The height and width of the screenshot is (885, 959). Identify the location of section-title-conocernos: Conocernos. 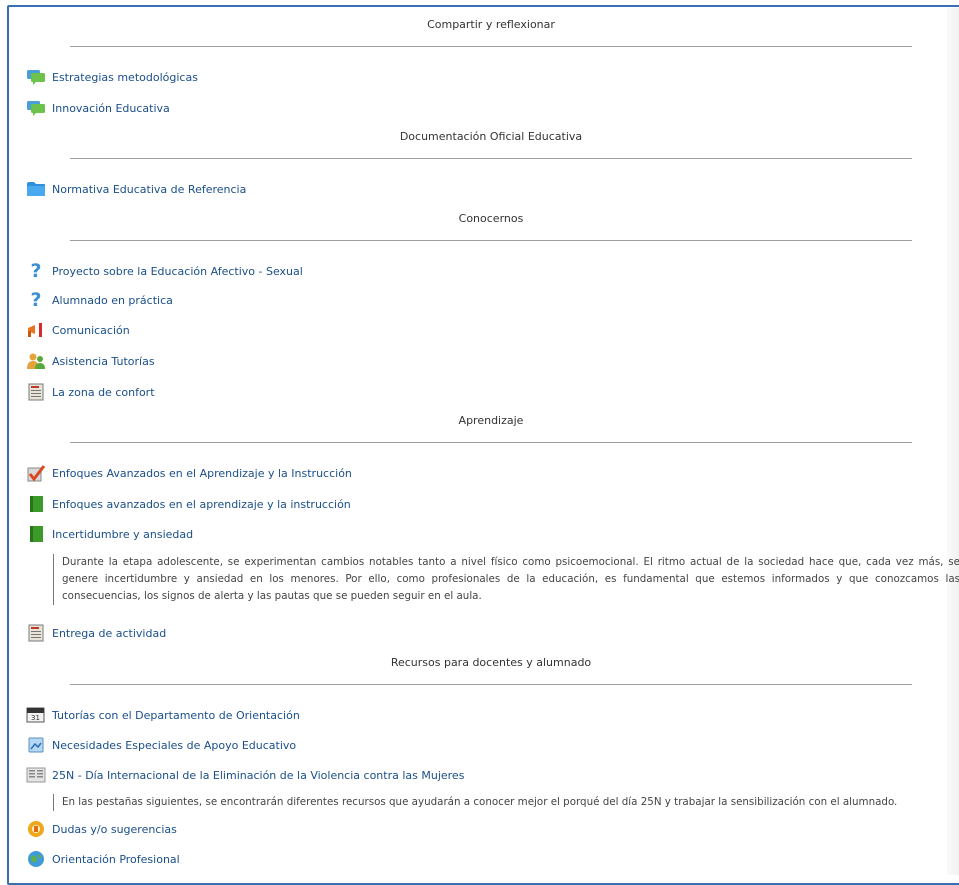
(491, 218).